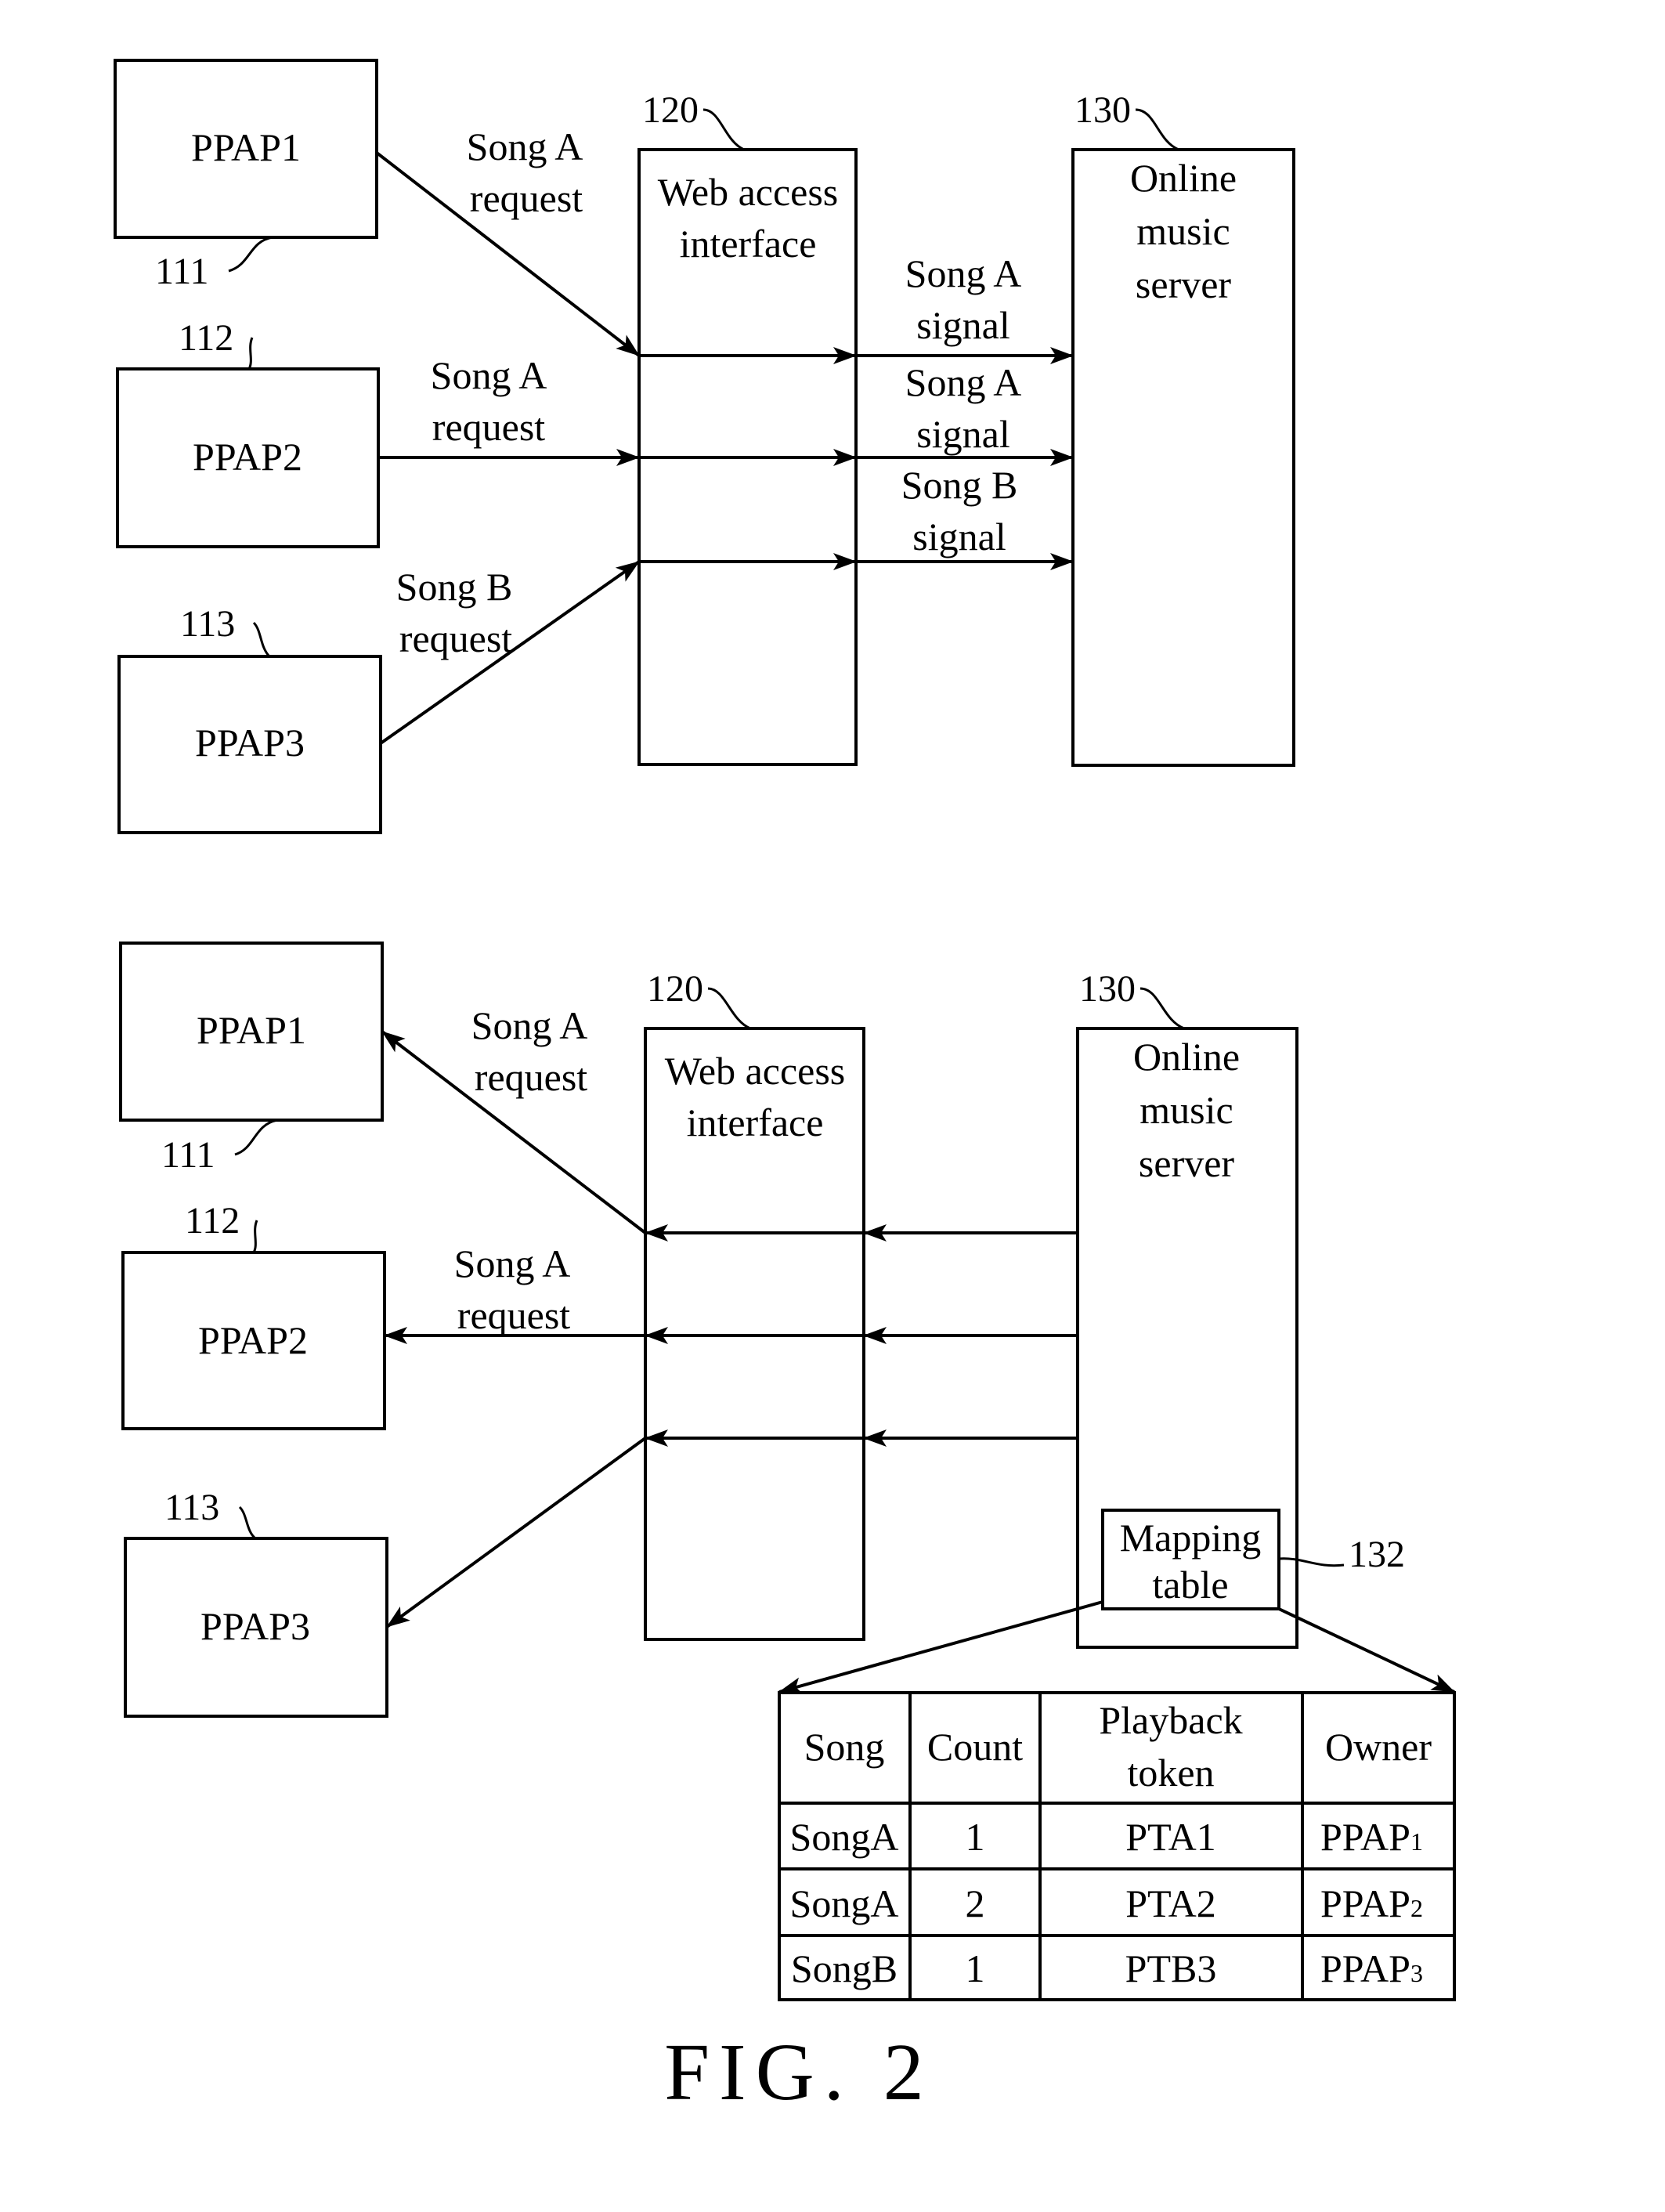  What do you see at coordinates (844, 1968) in the screenshot?
I see `cell-song: SongB` at bounding box center [844, 1968].